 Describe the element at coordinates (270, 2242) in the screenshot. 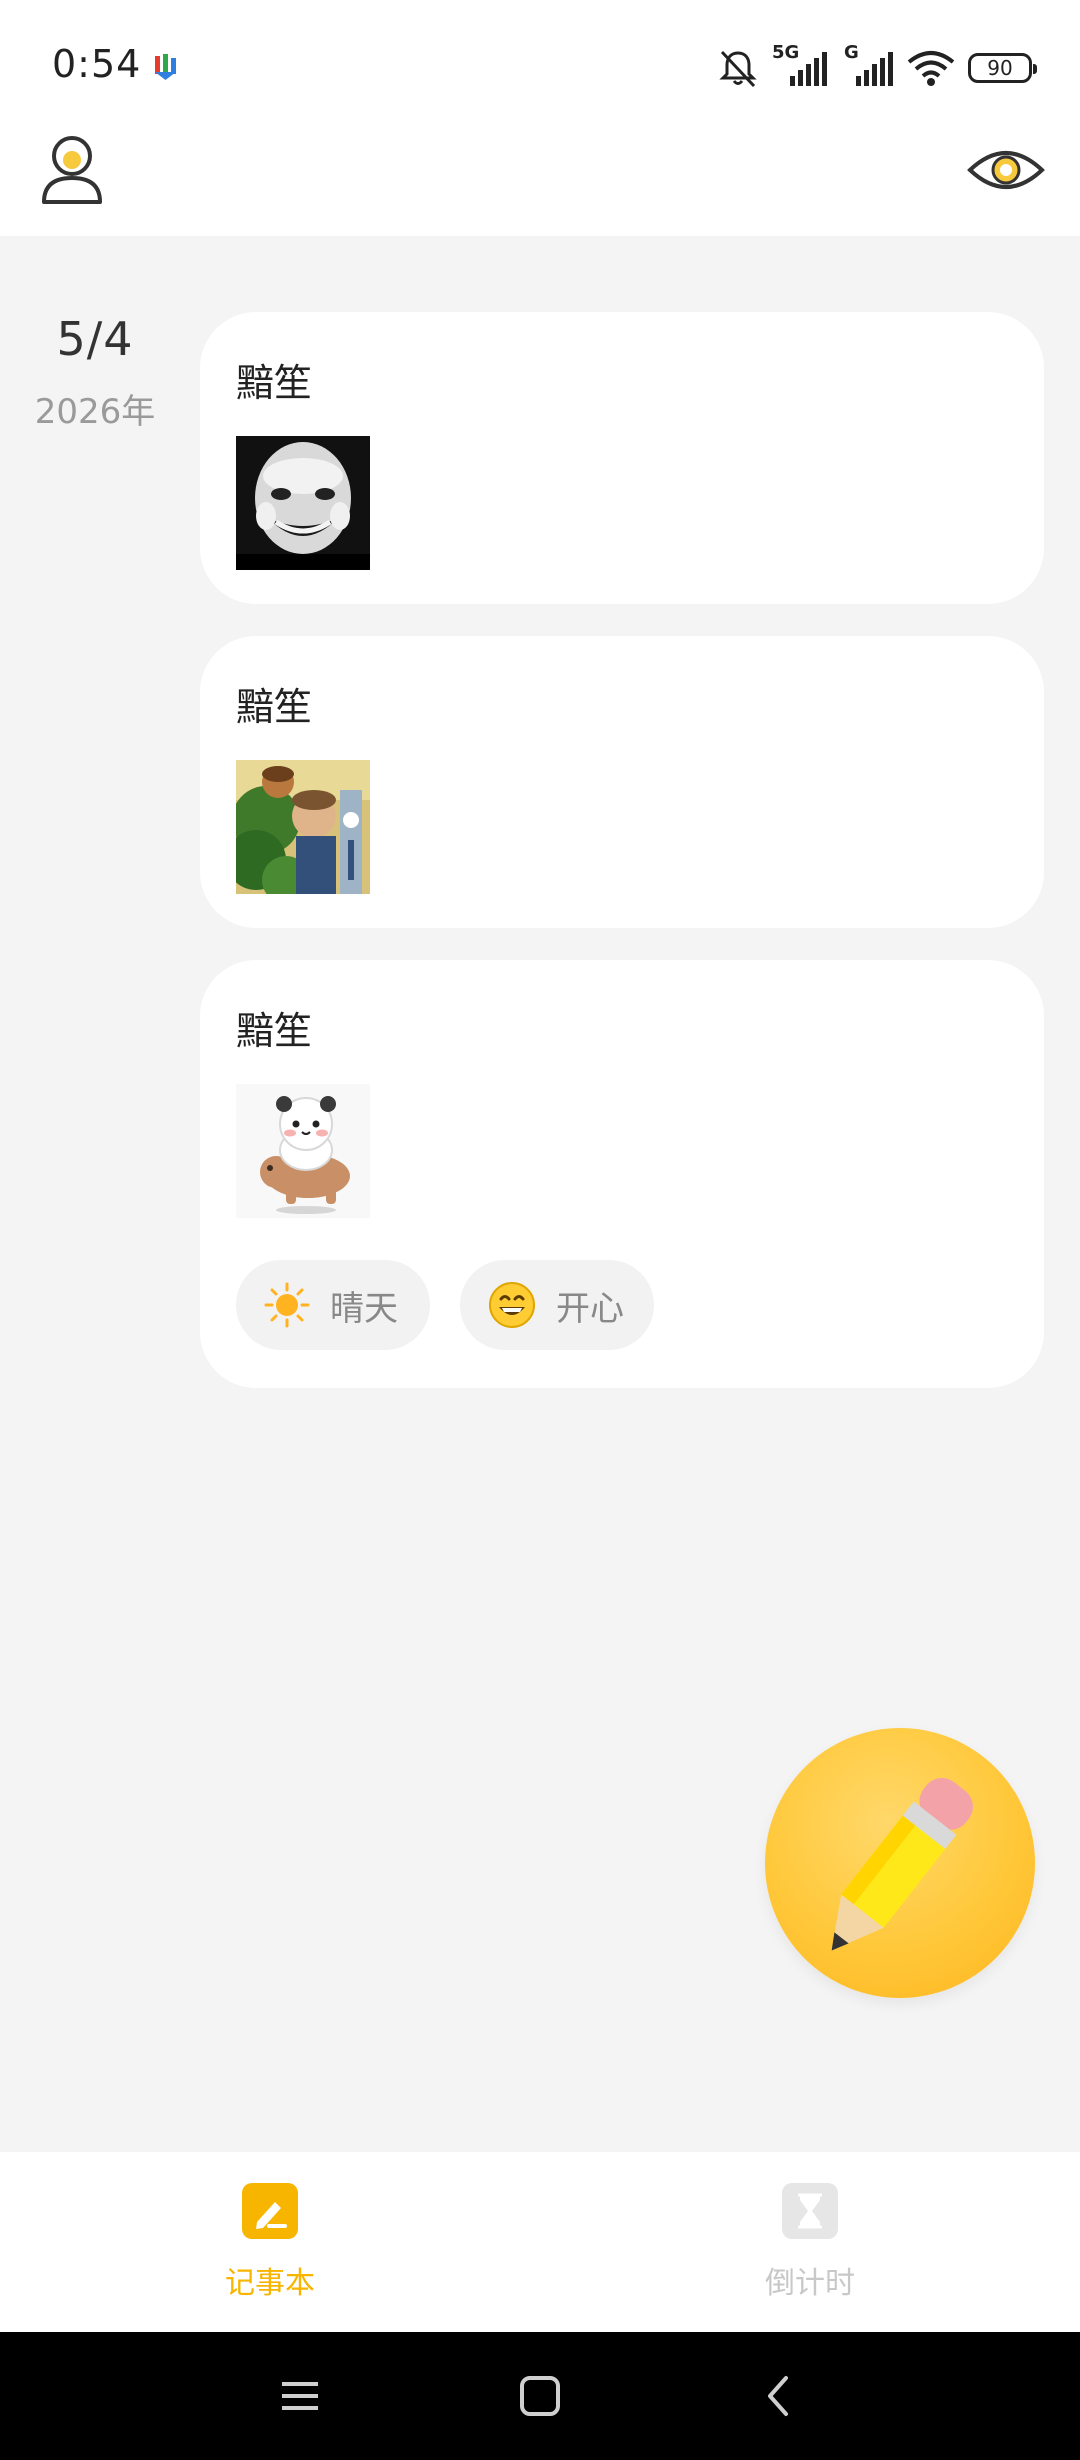

I see `tab-notebook: 记事本` at that location.